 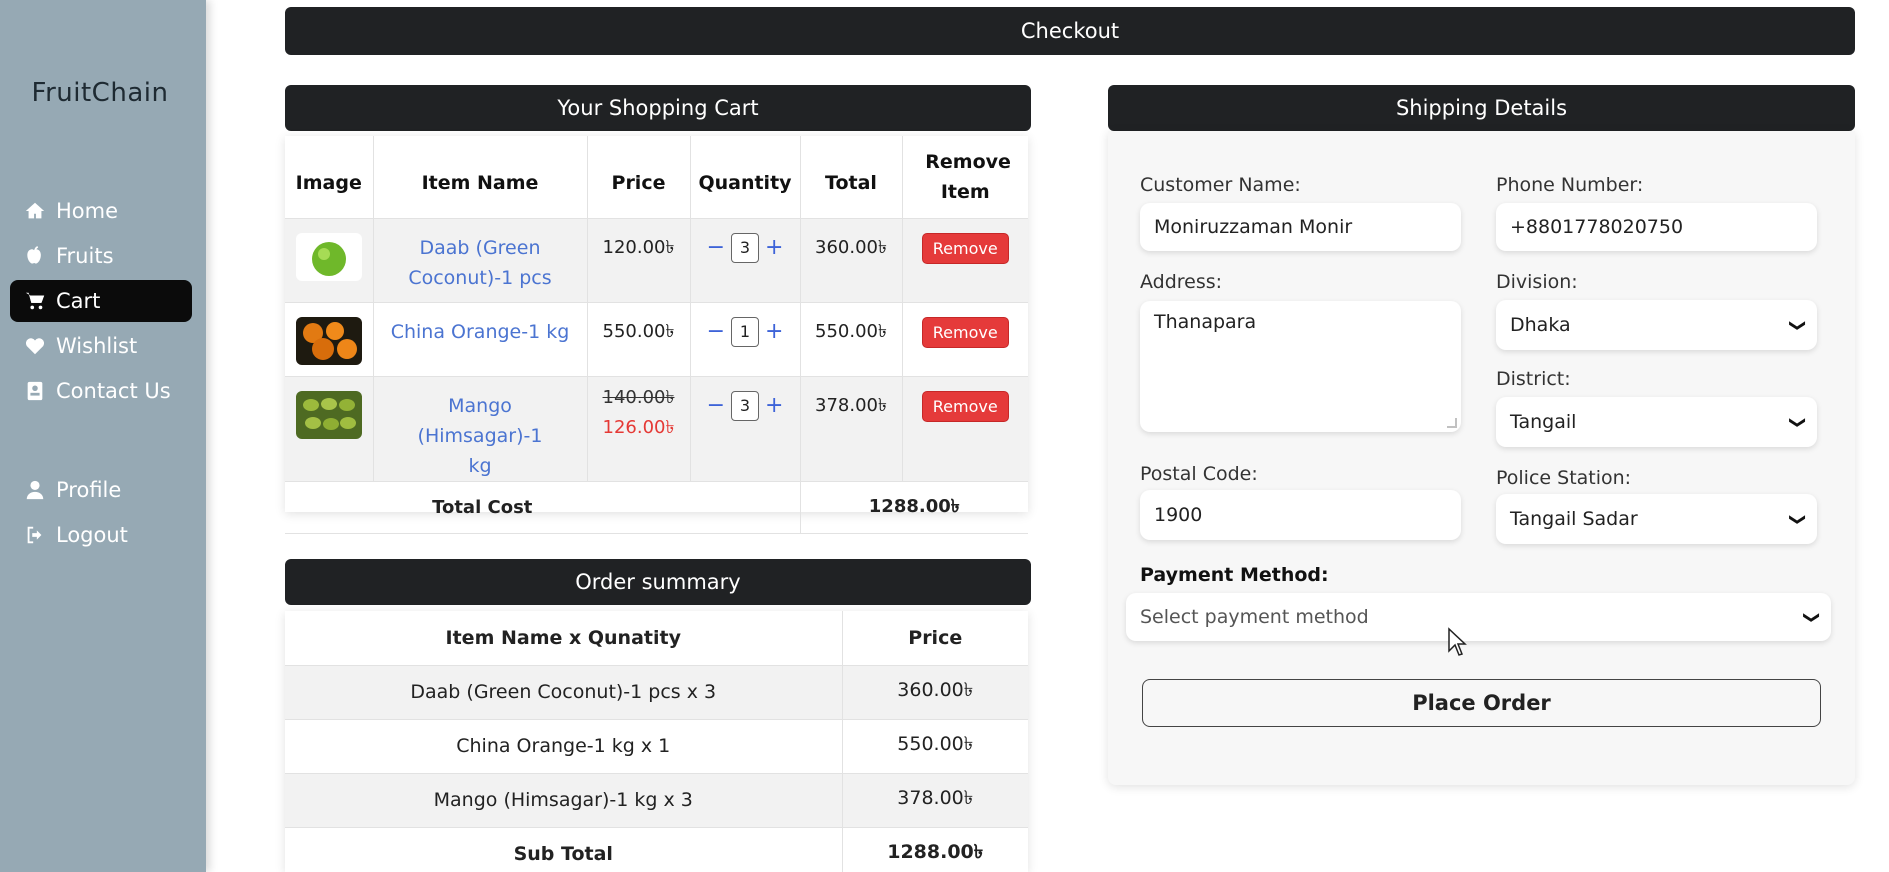 What do you see at coordinates (97, 346) in the screenshot?
I see `sidebar-item-label: Wishlist` at bounding box center [97, 346].